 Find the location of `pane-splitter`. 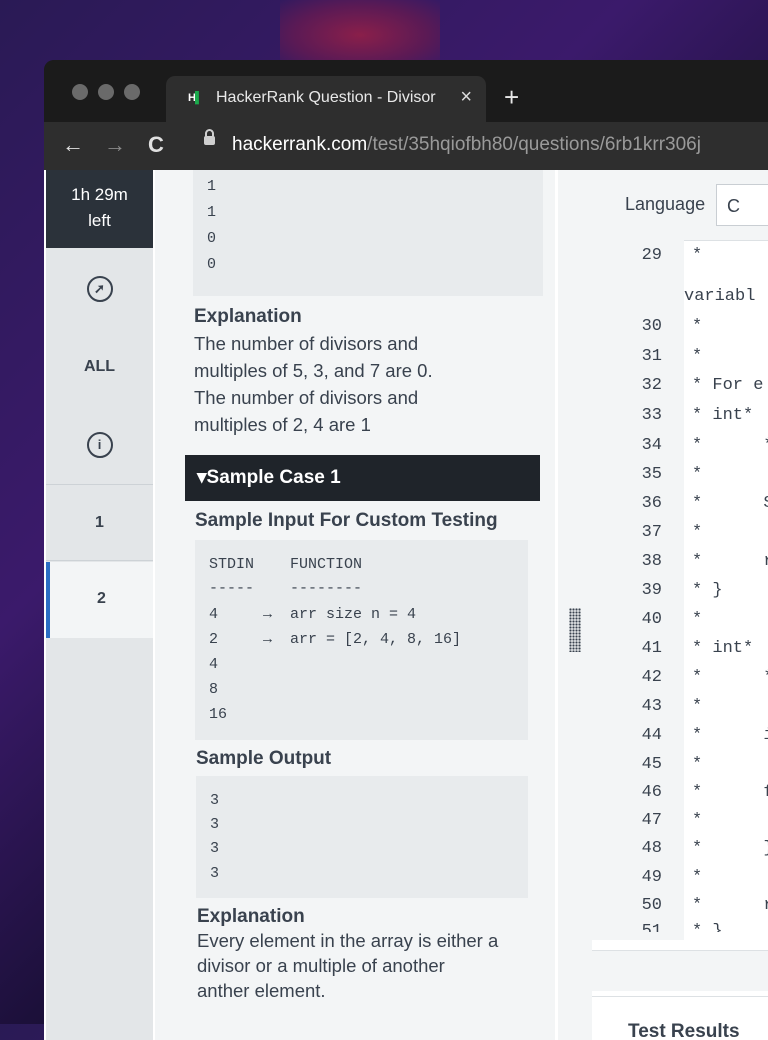

pane-splitter is located at coordinates (575, 605).